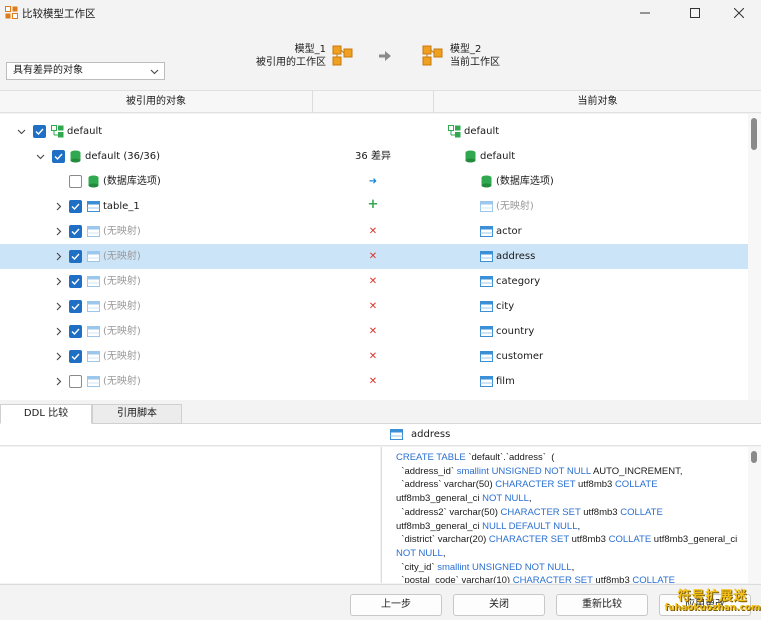  Describe the element at coordinates (396, 605) in the screenshot. I see `back-button: 上一步` at that location.